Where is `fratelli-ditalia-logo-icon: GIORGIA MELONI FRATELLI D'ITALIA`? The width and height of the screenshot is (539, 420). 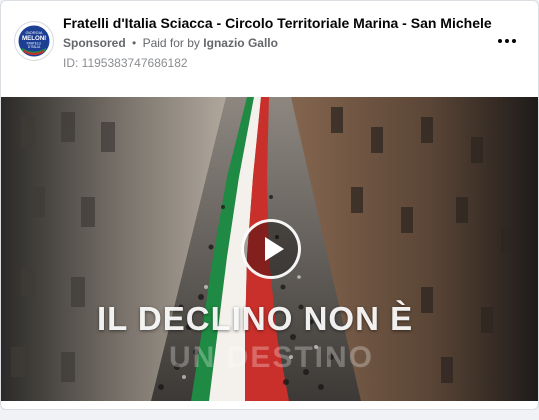 fratelli-ditalia-logo-icon: GIORGIA MELONI FRATELLI D'ITALIA is located at coordinates (34, 41).